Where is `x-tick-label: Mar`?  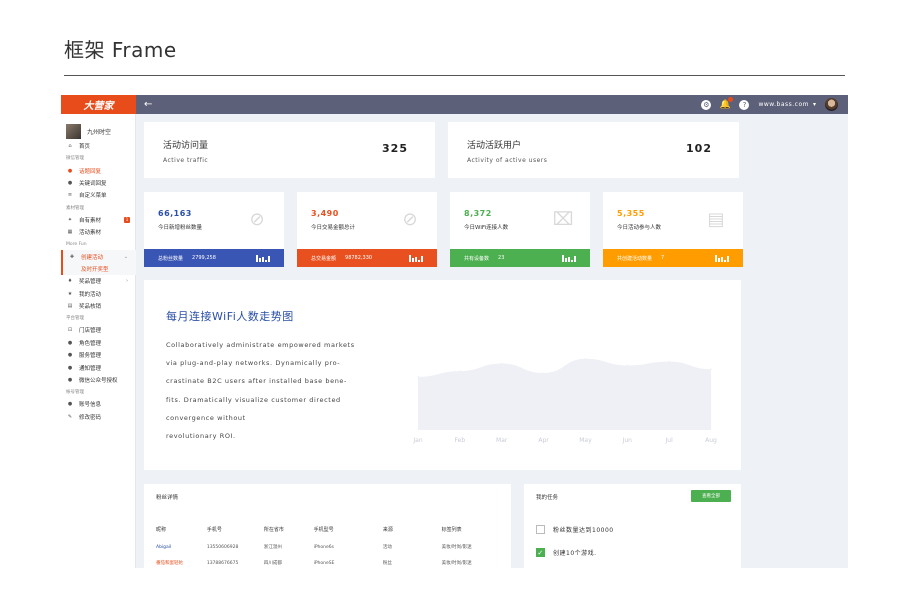
x-tick-label: Mar is located at coordinates (502, 440).